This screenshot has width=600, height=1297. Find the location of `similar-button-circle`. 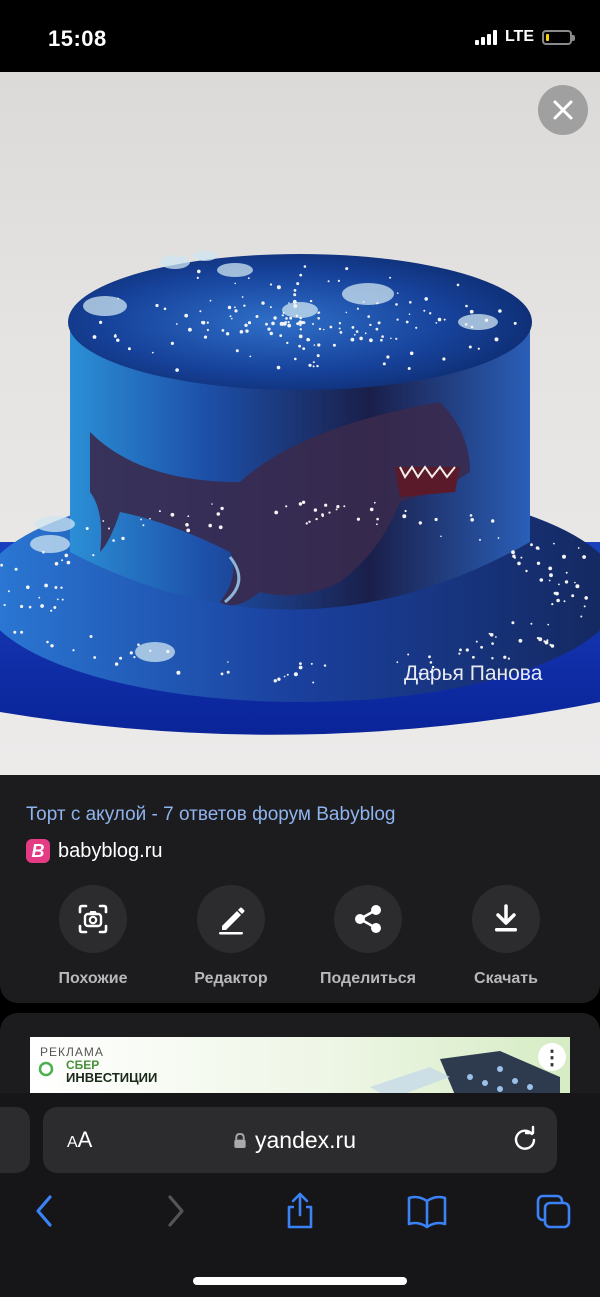

similar-button-circle is located at coordinates (93, 919).